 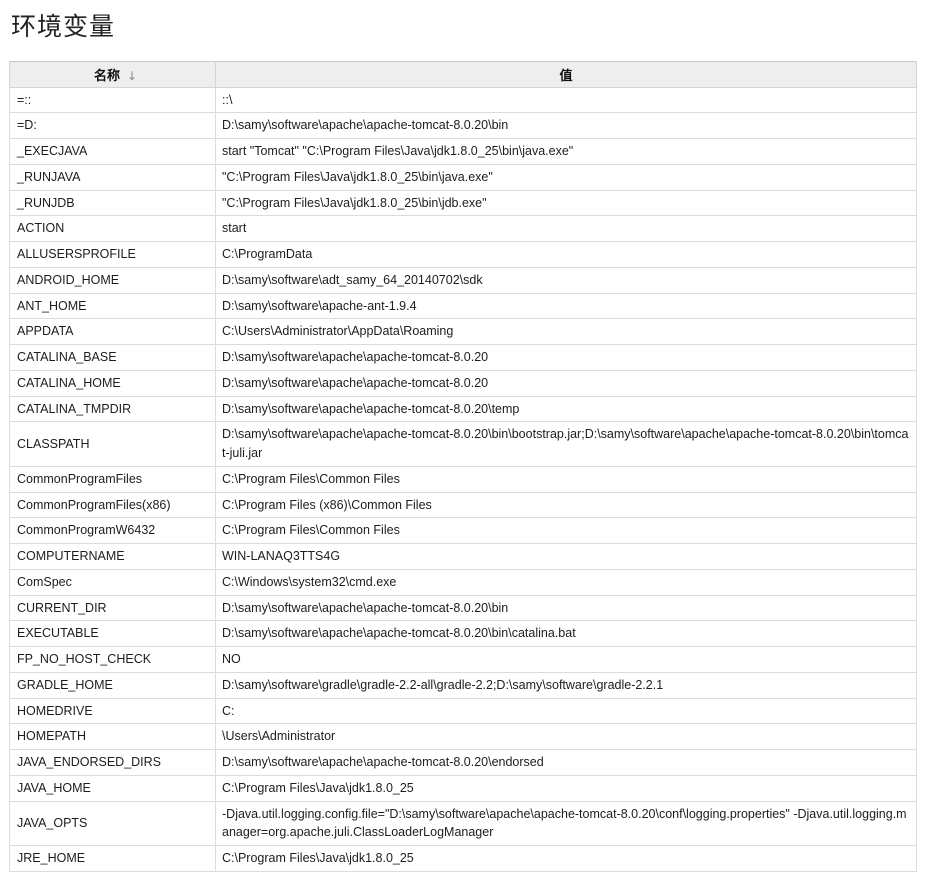 What do you see at coordinates (112, 409) in the screenshot?
I see `variable-name-cell: CATALINA_TMPDIR` at bounding box center [112, 409].